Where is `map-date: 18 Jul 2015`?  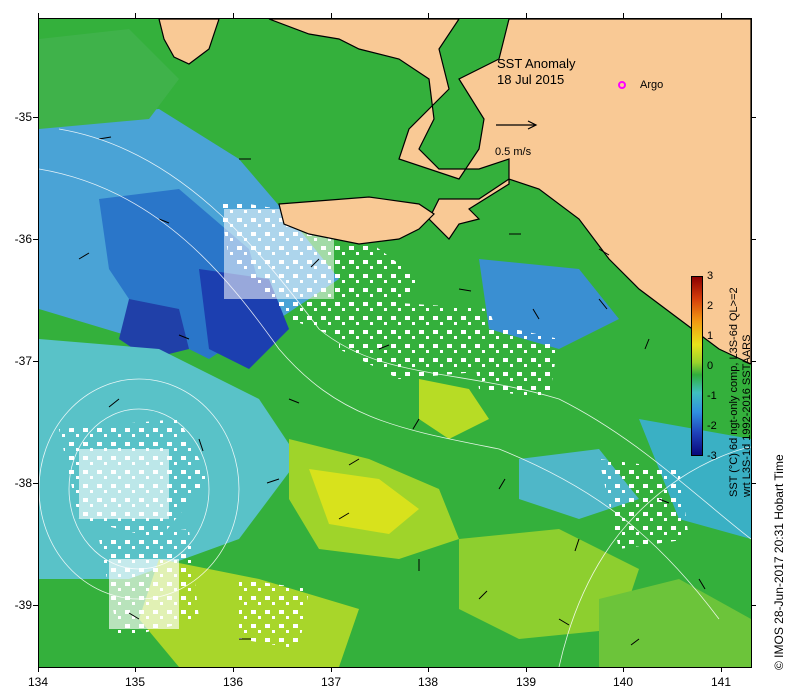 map-date: 18 Jul 2015 is located at coordinates (531, 79).